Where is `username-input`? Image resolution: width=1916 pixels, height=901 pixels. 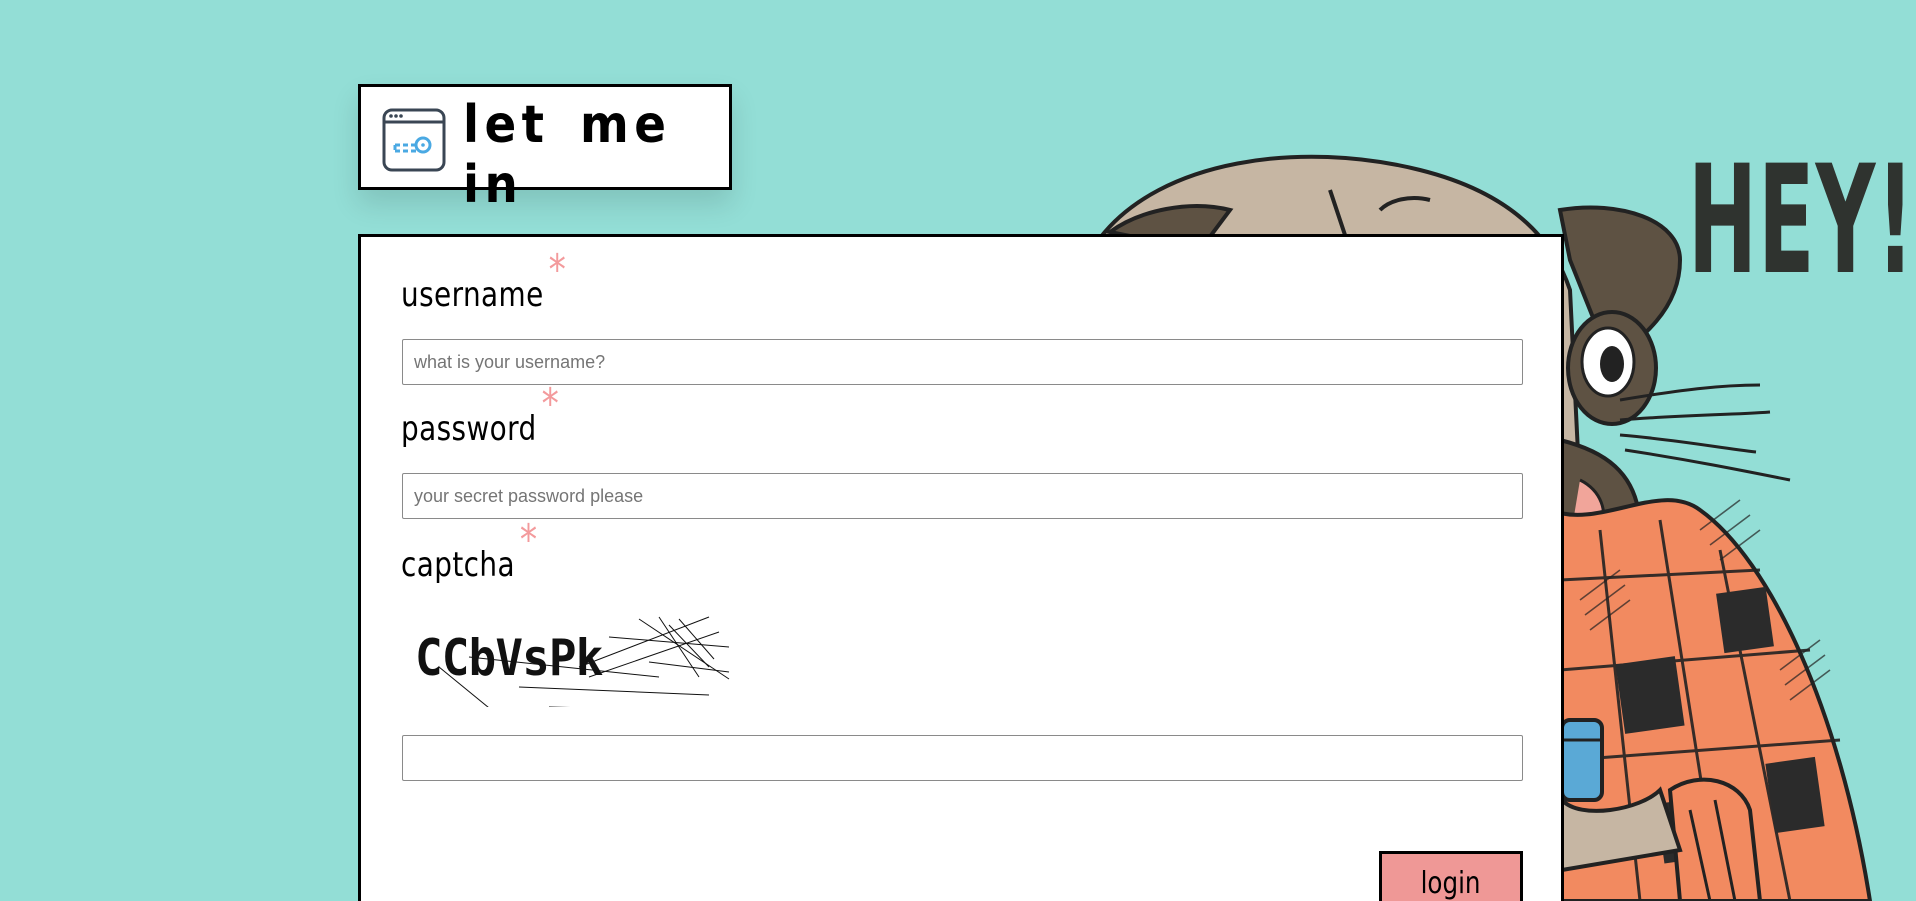 username-input is located at coordinates (962, 362).